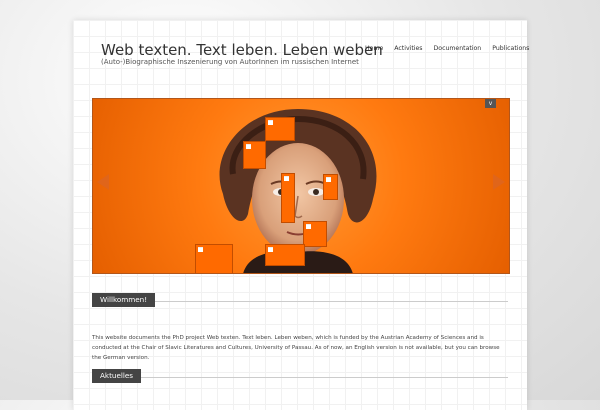 Image resolution: width=600 pixels, height=410 pixels. I want to click on nav-item-home: Home, so click(374, 48).